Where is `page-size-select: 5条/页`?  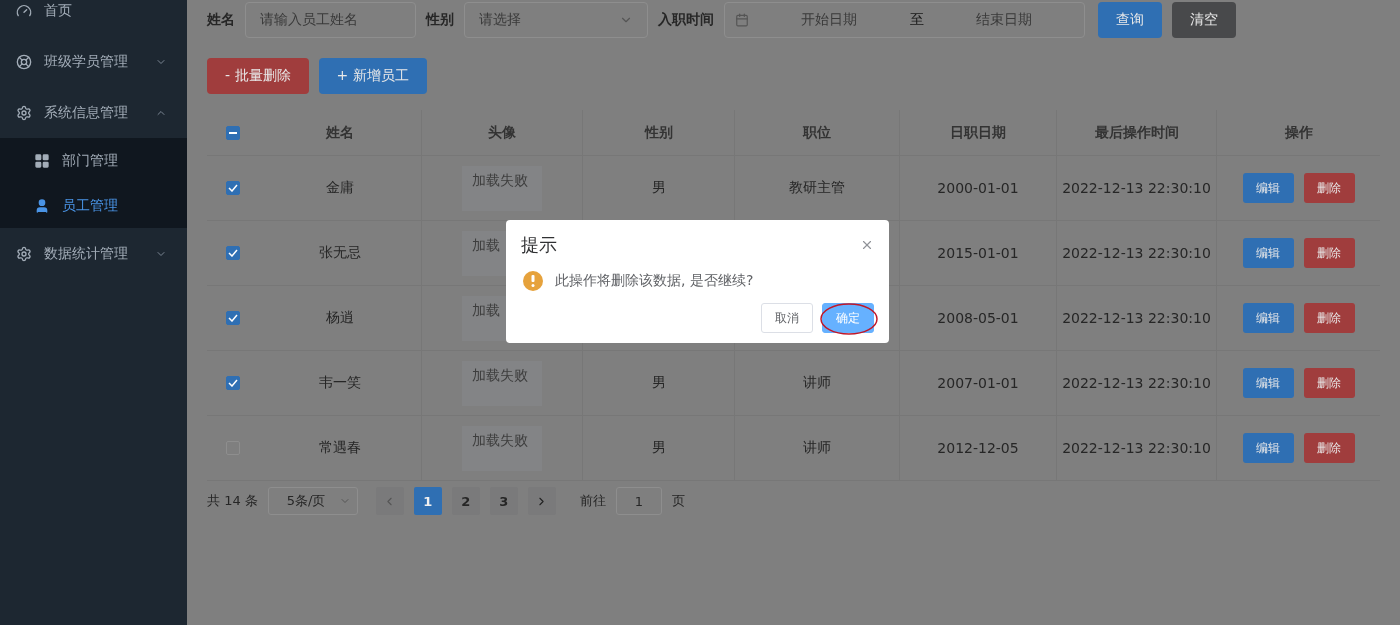
page-size-select: 5条/页 is located at coordinates (312, 501).